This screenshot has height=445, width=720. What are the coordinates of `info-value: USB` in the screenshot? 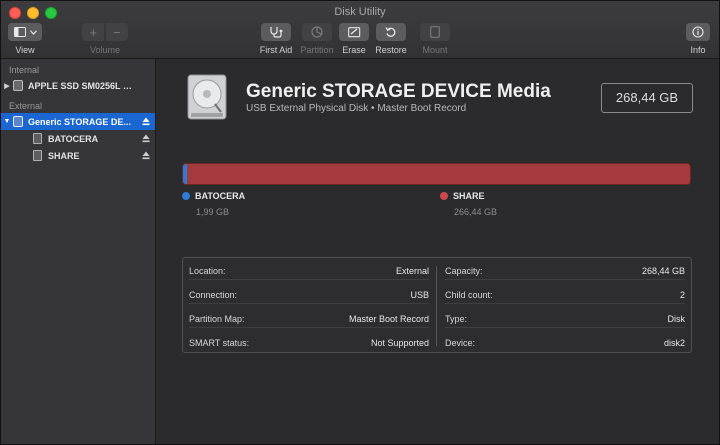 It's located at (419, 294).